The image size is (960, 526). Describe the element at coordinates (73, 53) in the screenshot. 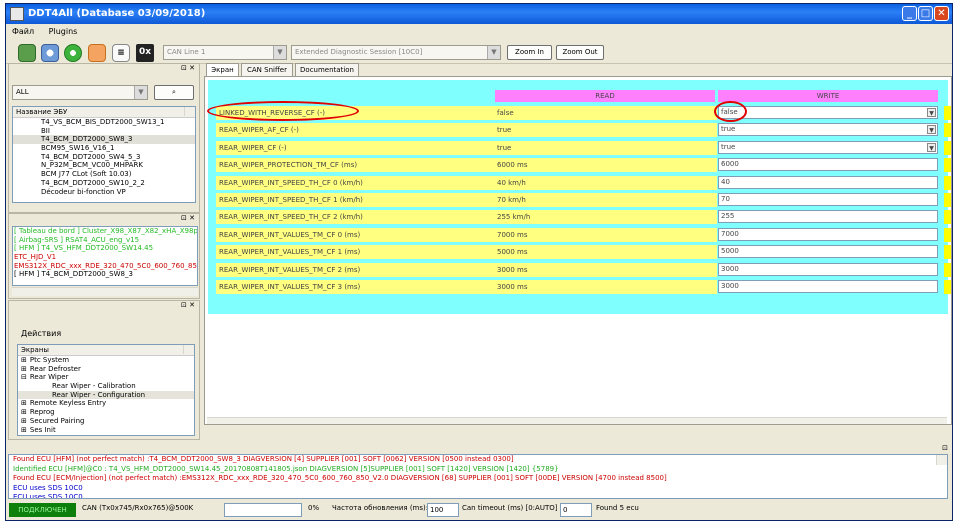

I see `refresh-icon` at that location.